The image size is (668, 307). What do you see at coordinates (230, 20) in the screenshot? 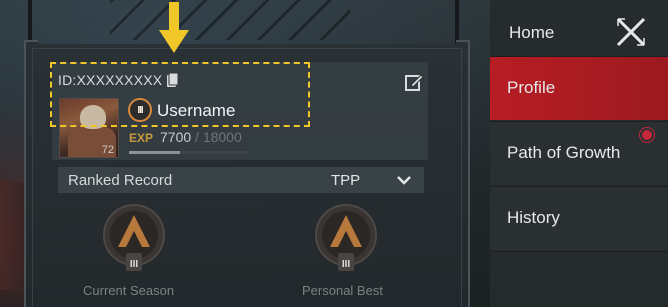
I see `background-structure` at bounding box center [230, 20].